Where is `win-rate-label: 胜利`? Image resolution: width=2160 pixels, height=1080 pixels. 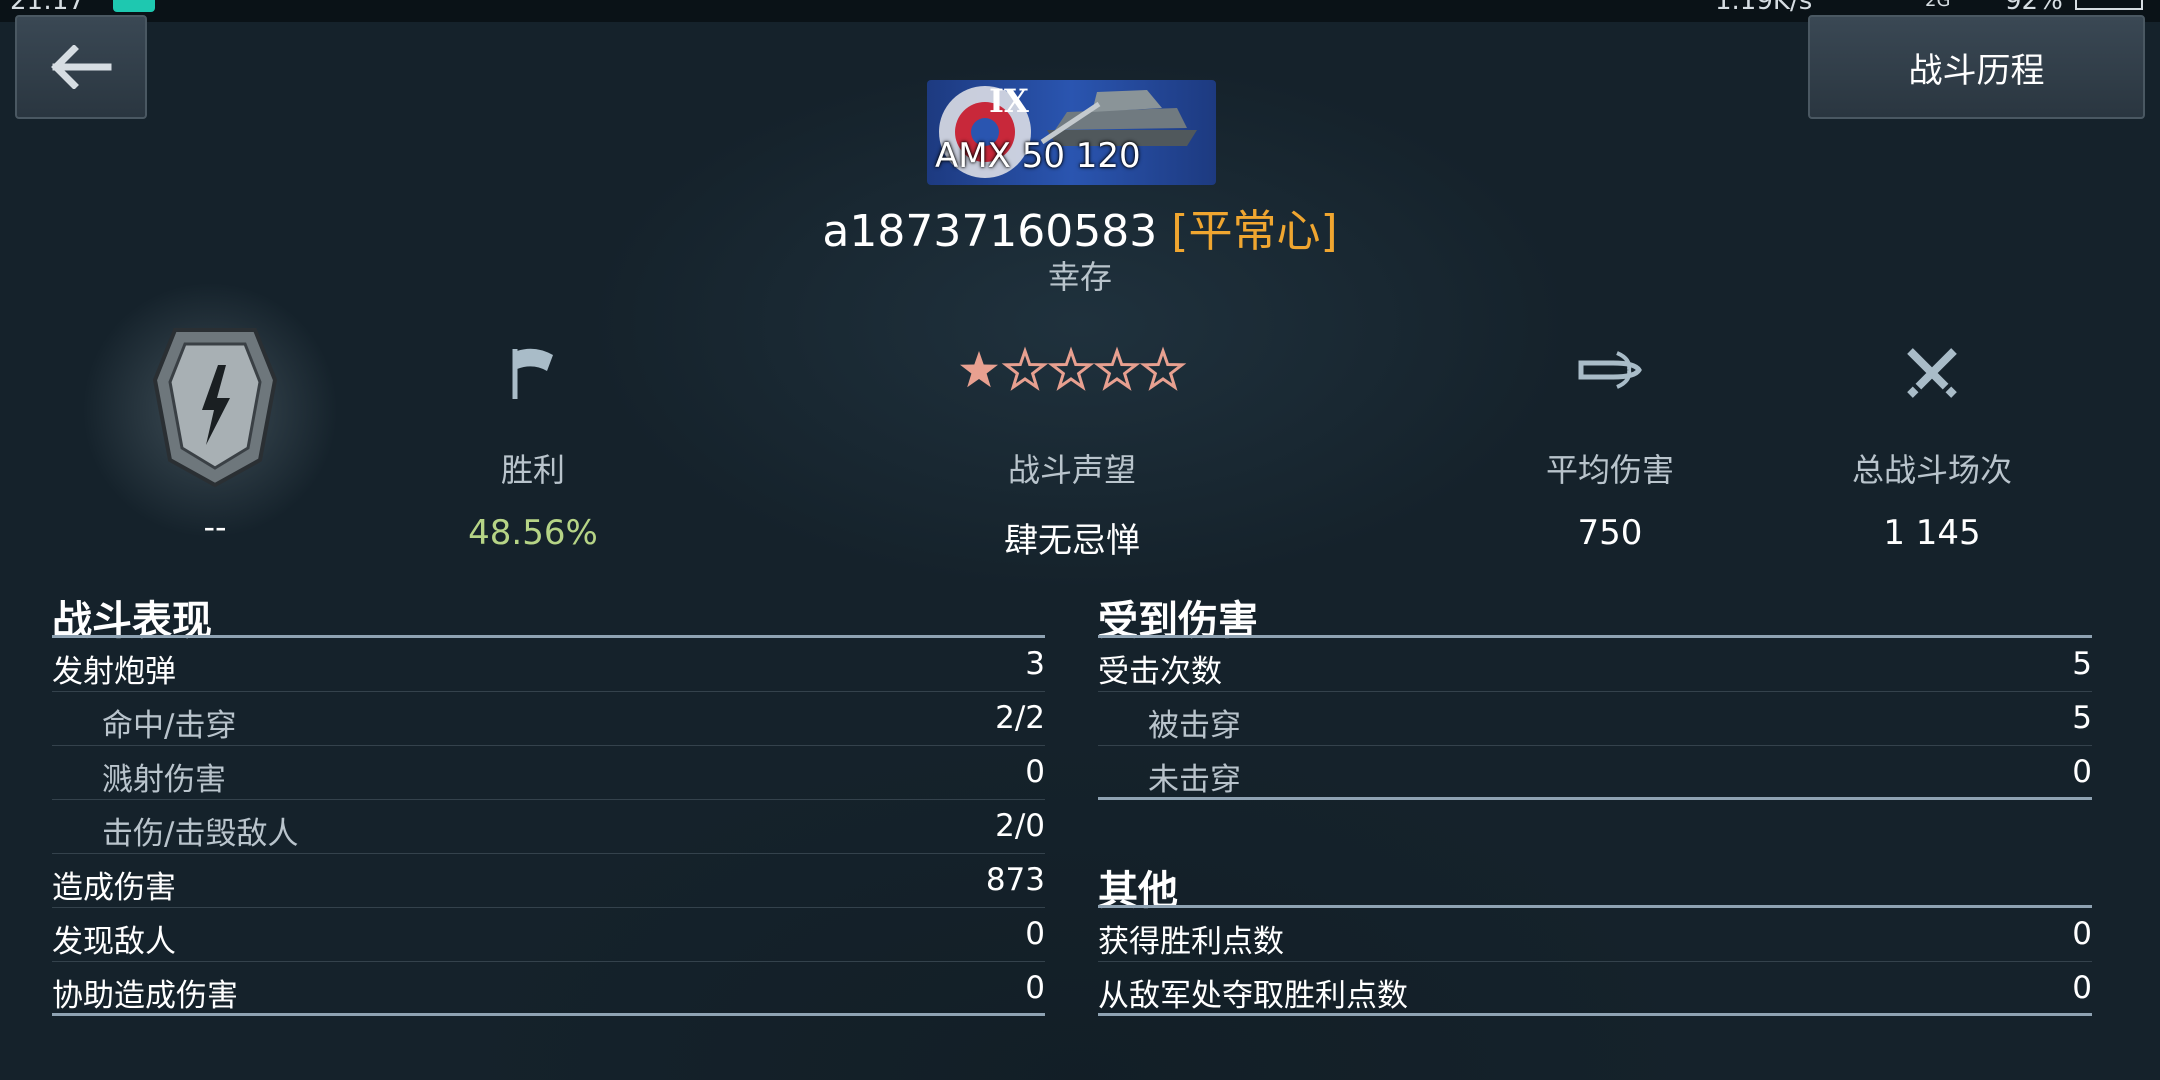
win-rate-label: 胜利 is located at coordinates (532, 470).